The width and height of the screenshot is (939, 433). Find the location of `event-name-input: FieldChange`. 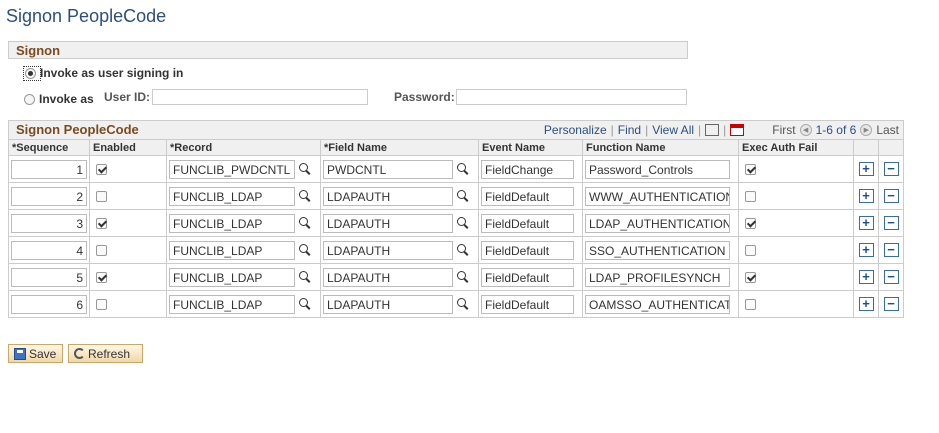

event-name-input: FieldChange is located at coordinates (527, 169).